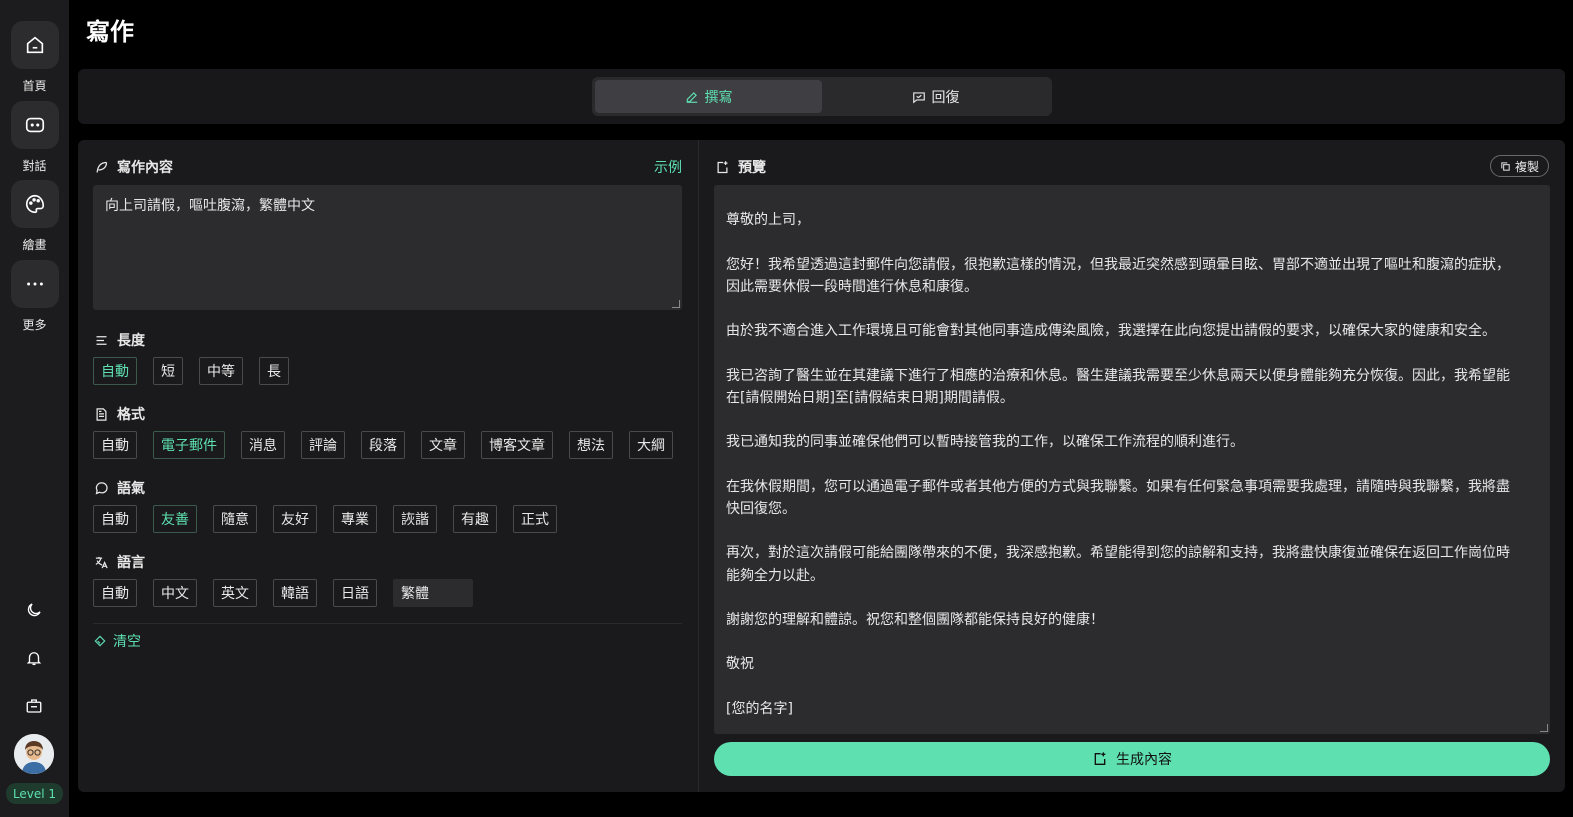 The image size is (1573, 817). Describe the element at coordinates (102, 167) in the screenshot. I see `feather-icon` at that location.